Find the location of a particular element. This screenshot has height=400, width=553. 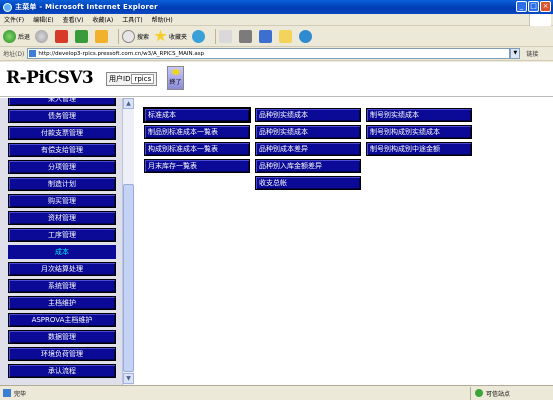

menu-file: 文件(F) is located at coordinates (14, 19).